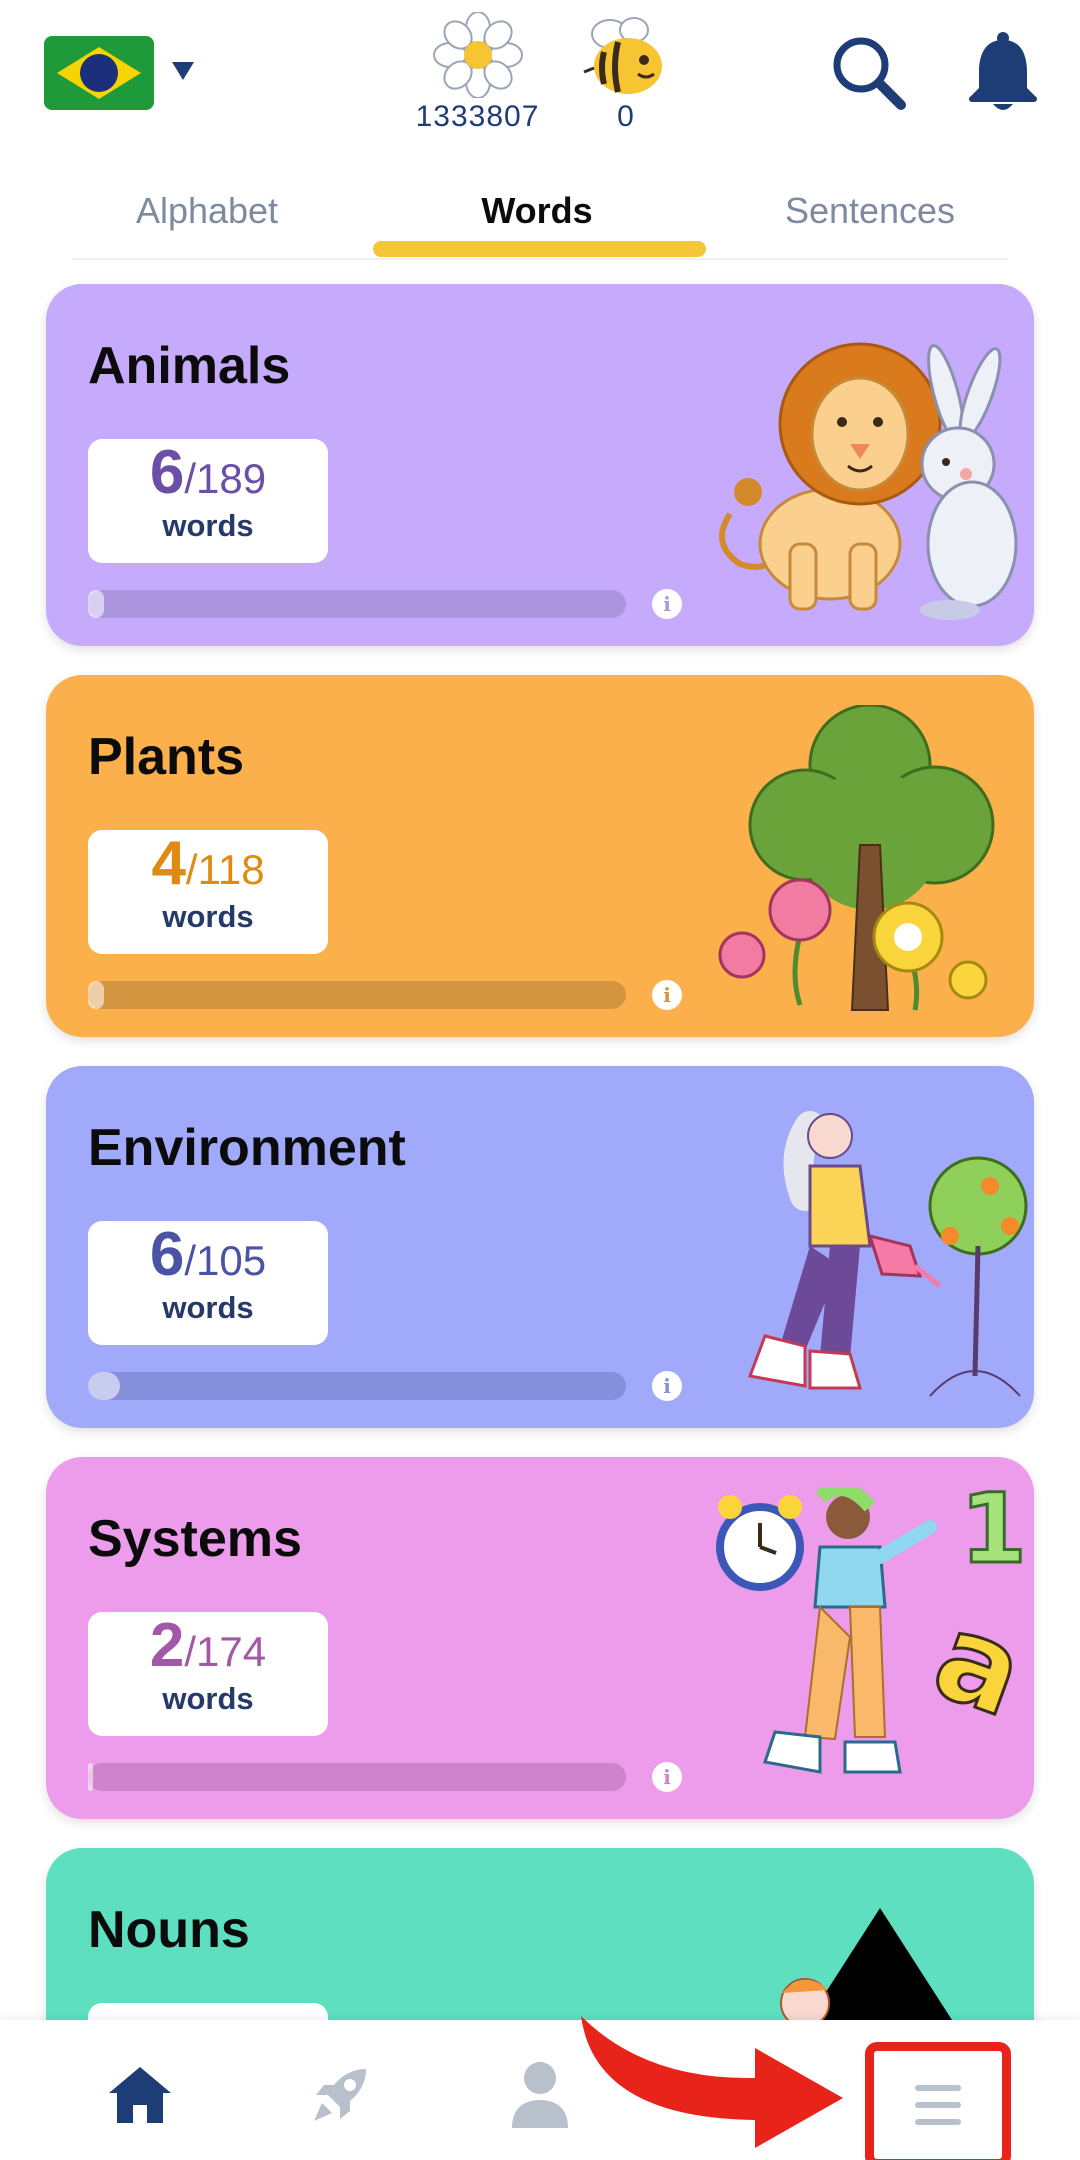 The image size is (1080, 2160). Describe the element at coordinates (189, 366) in the screenshot. I see `category-title: Animals` at that location.